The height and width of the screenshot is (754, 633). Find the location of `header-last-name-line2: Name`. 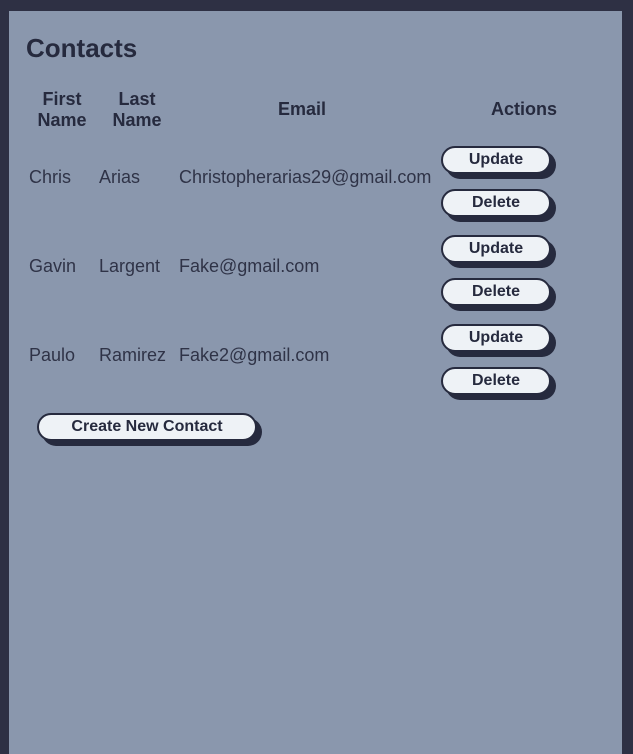

header-last-name-line2: Name is located at coordinates (137, 120).